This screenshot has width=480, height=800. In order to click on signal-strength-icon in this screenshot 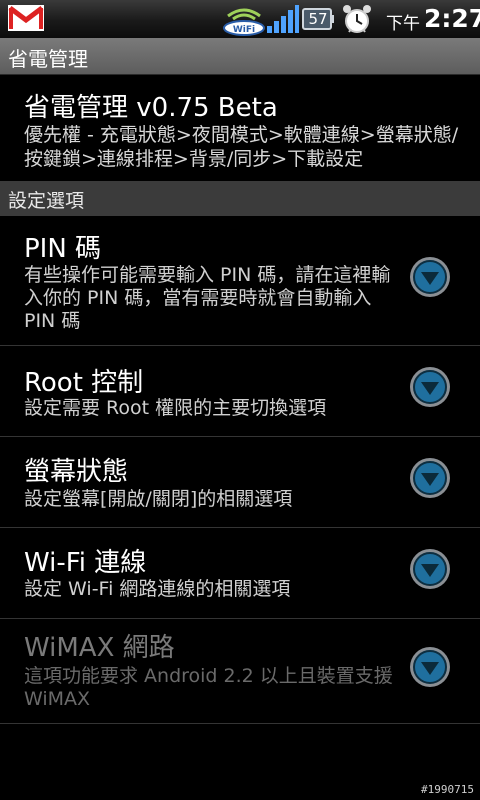, I will do `click(283, 19)`.